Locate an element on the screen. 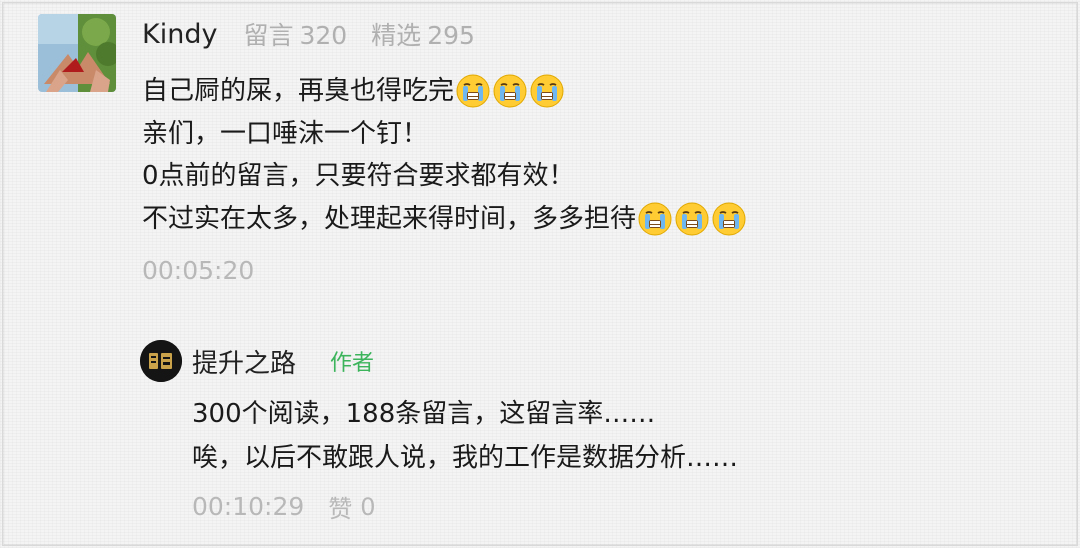 This screenshot has height=548, width=1080. featured-stat: 精选 295 is located at coordinates (423, 34).